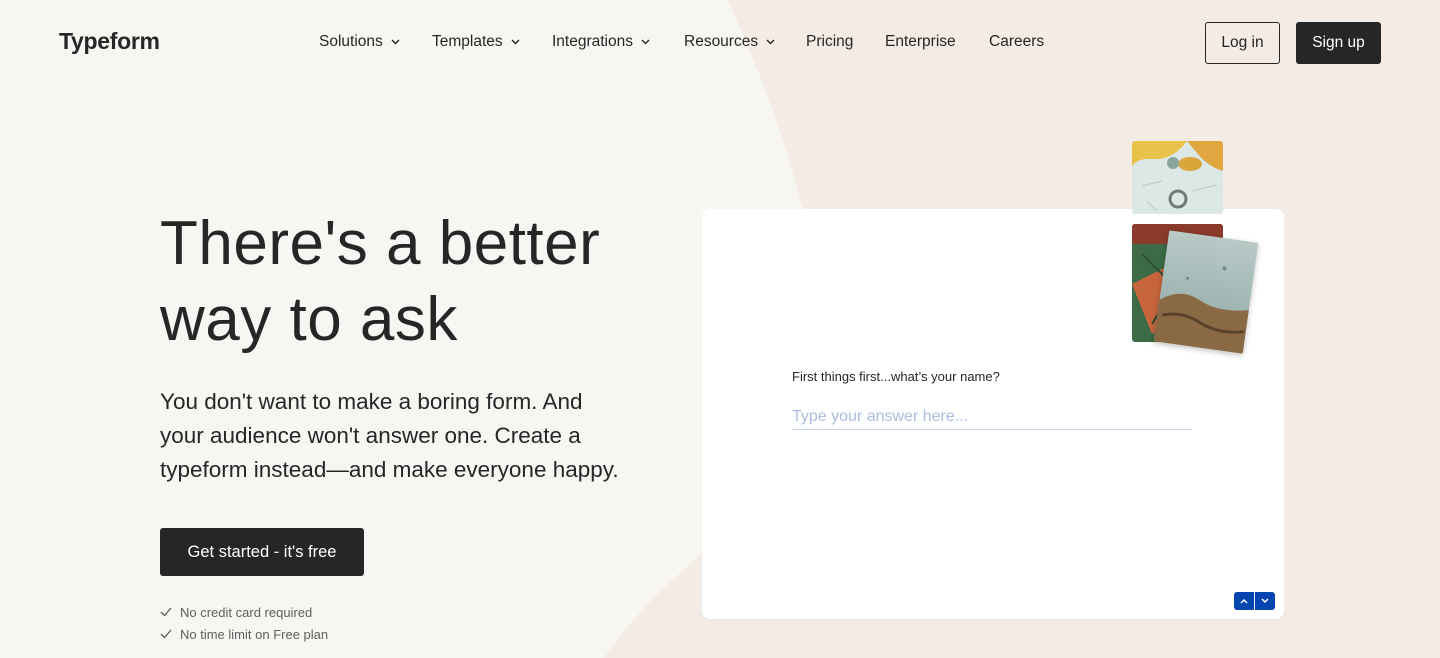 Image resolution: width=1440 pixels, height=658 pixels. Describe the element at coordinates (351, 41) in the screenshot. I see `nav-solutions-label: Solutions` at that location.